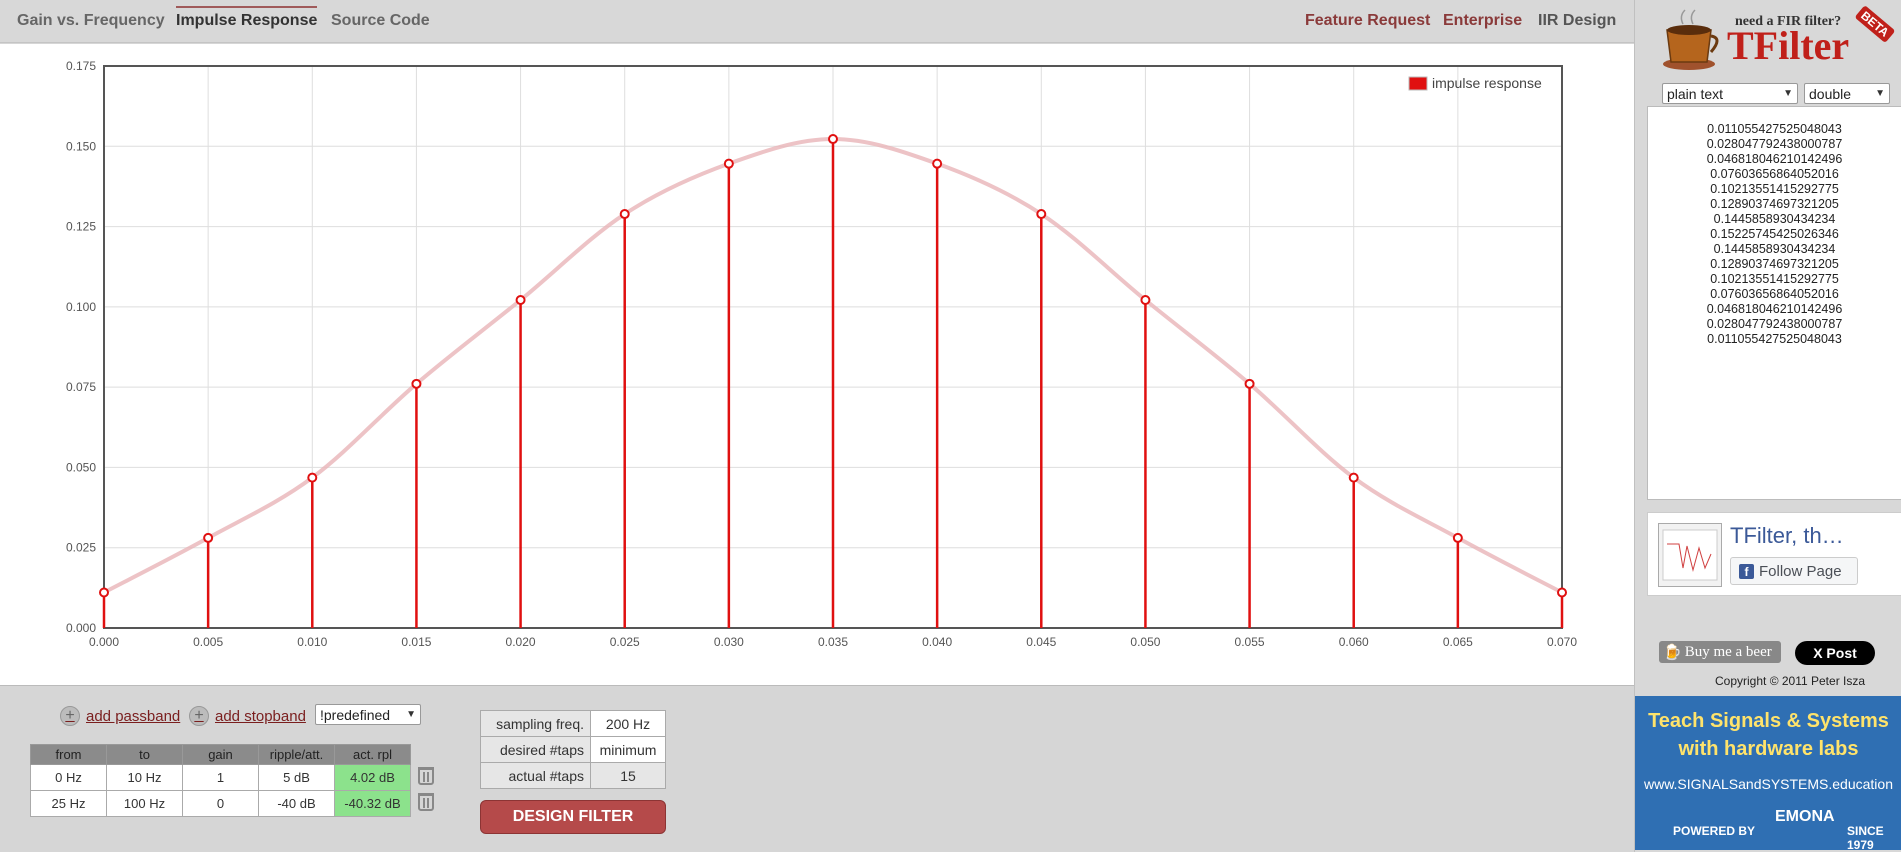 Image resolution: width=1901 pixels, height=852 pixels. Describe the element at coordinates (81, 66) in the screenshot. I see `y-tick-label: 0.175` at that location.